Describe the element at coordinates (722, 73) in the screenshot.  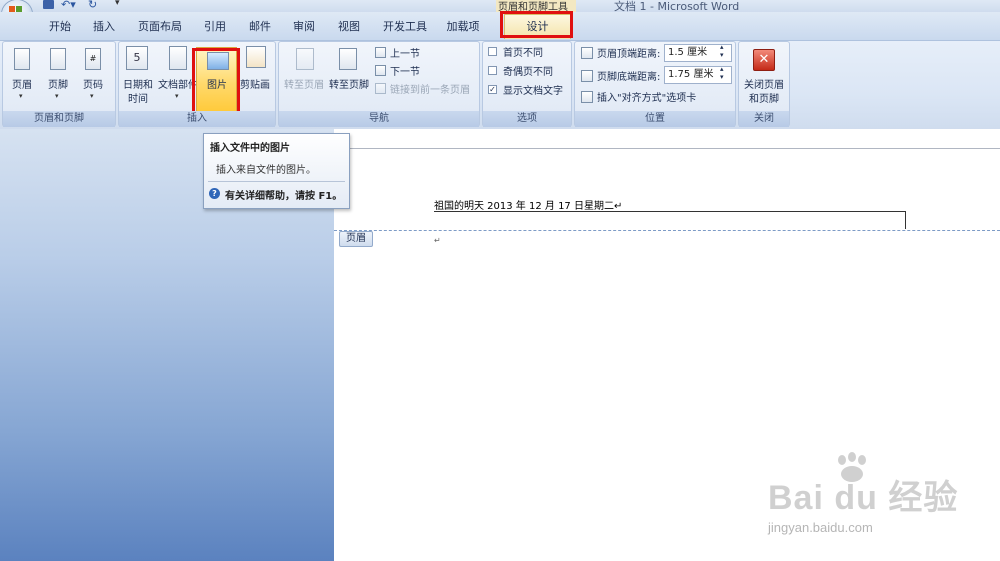
I see `footer-spinner-arrows-icon: ▴ ▾` at that location.